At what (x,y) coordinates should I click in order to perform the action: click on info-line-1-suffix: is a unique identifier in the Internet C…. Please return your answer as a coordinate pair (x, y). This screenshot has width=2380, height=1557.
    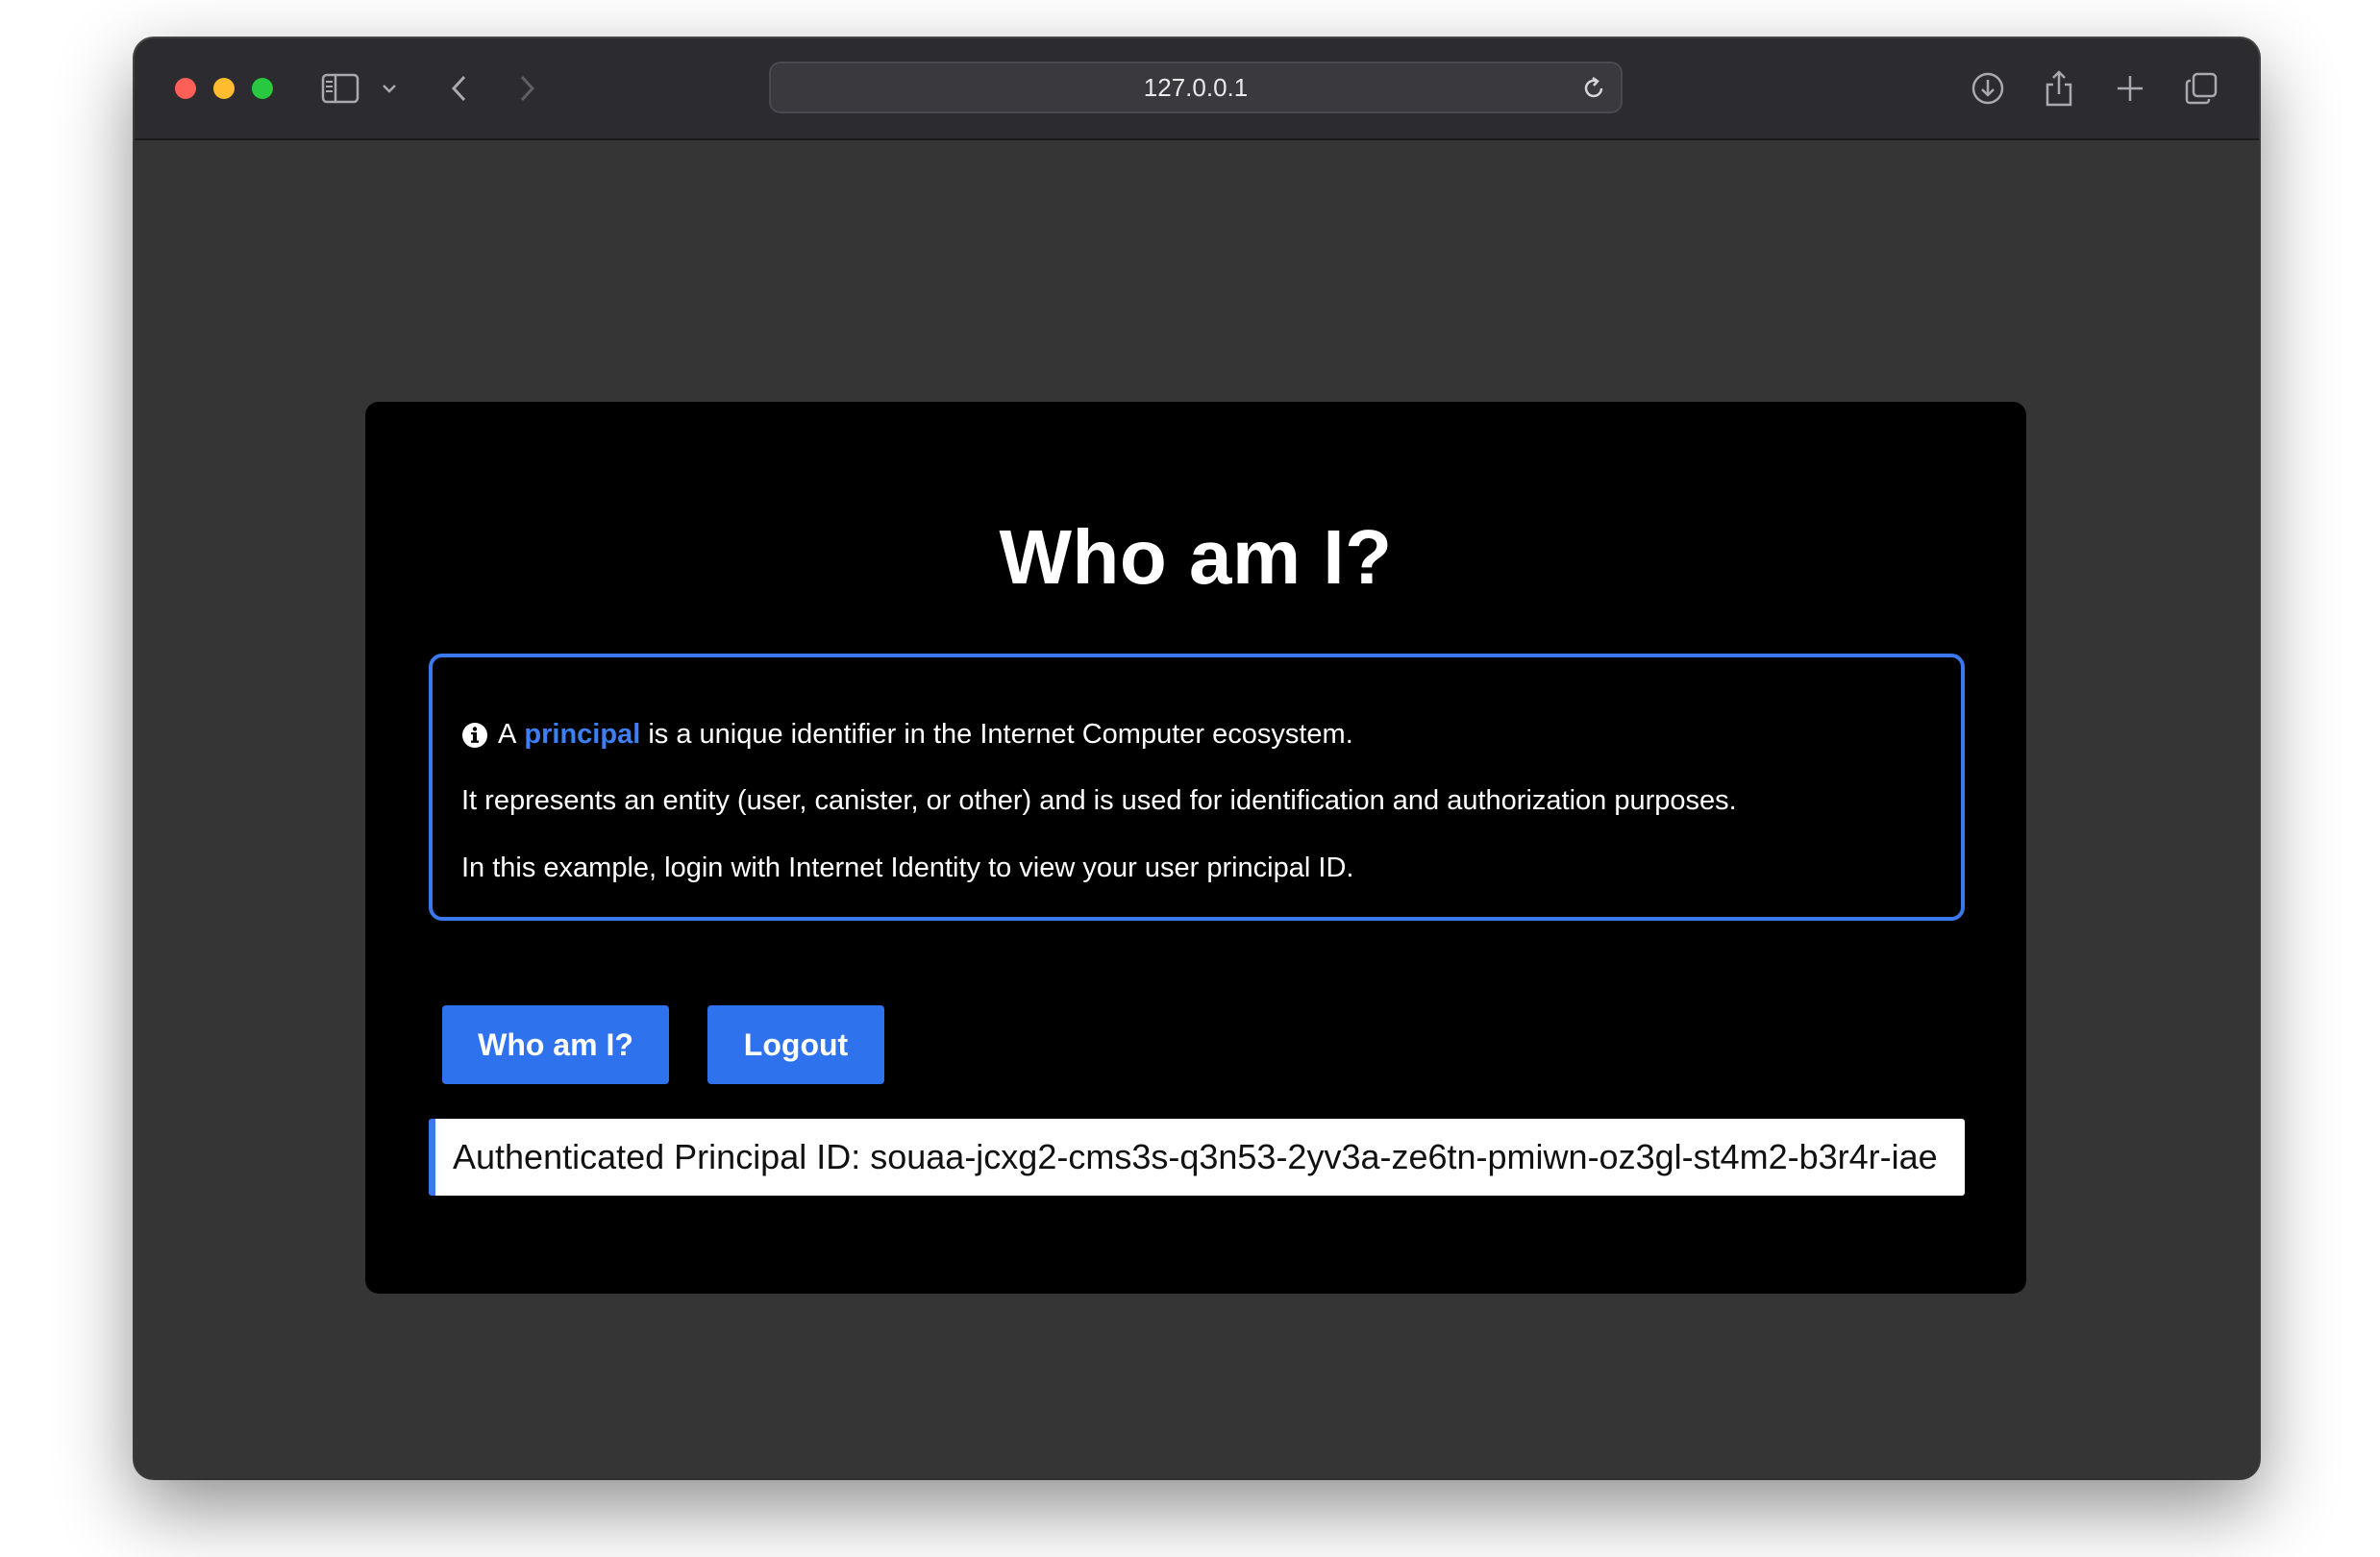
    Looking at the image, I should click on (1001, 734).